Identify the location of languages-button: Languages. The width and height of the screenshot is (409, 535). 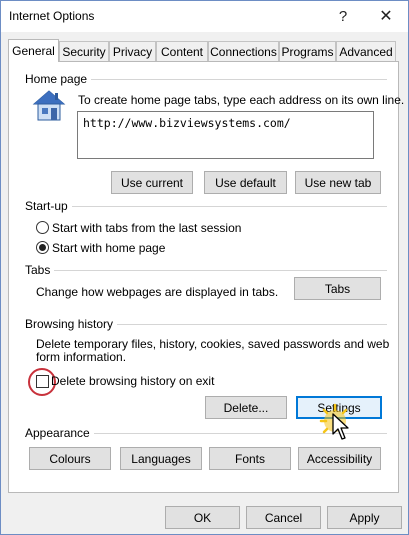
(161, 458).